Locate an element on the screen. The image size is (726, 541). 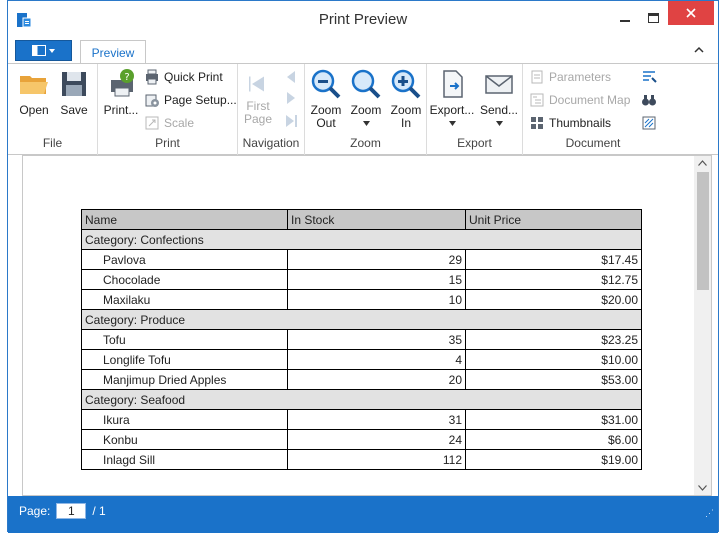
first-page-button: First Page is located at coordinates (258, 97).